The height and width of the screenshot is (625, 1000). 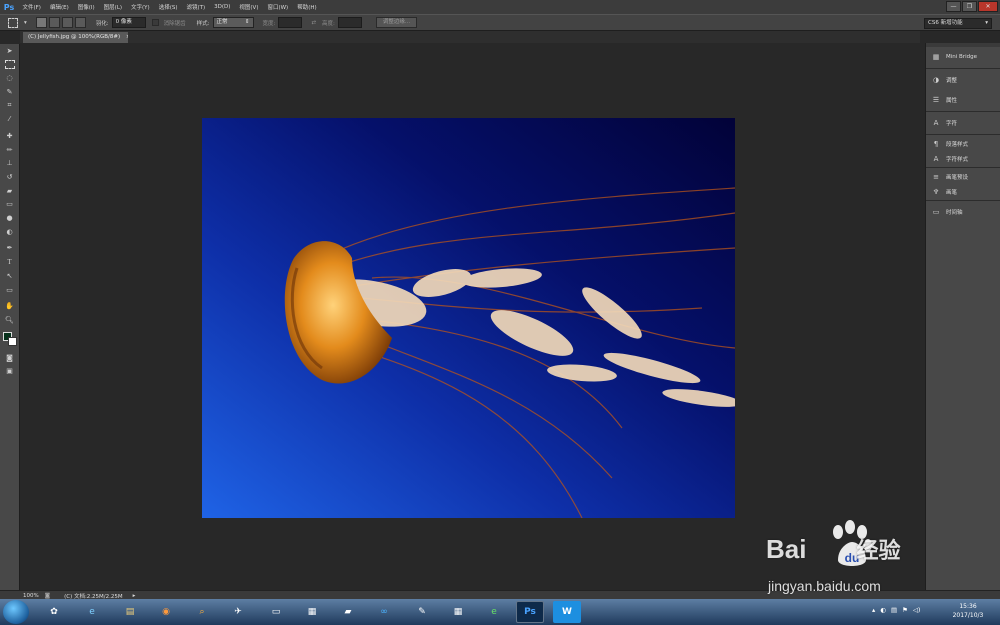 I want to click on zoom-level: 100%, so click(x=31, y=596).